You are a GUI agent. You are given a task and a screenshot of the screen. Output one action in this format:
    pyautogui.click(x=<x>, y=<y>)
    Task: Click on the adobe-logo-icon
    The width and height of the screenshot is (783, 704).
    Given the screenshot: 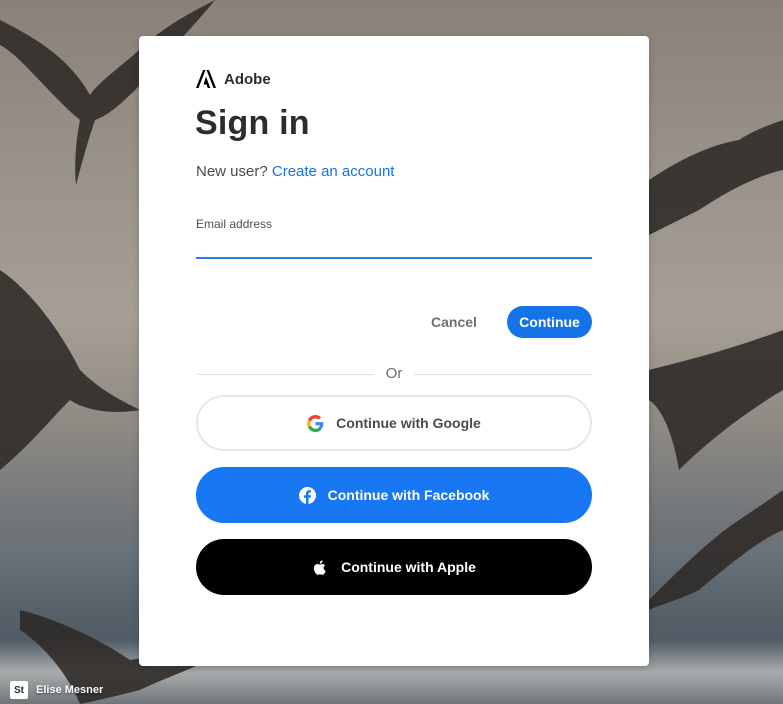 What is the action you would take?
    pyautogui.click(x=206, y=79)
    